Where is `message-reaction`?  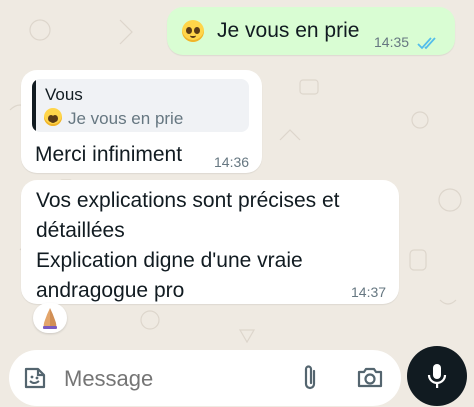 message-reaction is located at coordinates (50, 318).